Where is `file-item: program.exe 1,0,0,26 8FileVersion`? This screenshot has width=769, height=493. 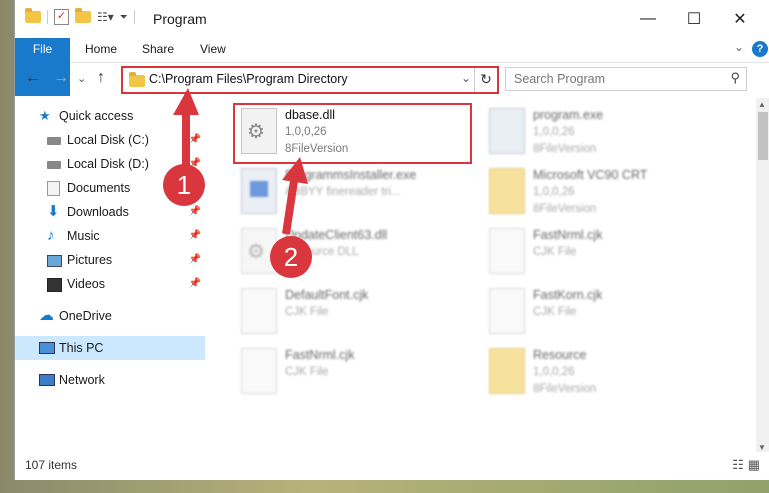
file-item: program.exe 1,0,0,26 8FileVersion is located at coordinates (601, 131).